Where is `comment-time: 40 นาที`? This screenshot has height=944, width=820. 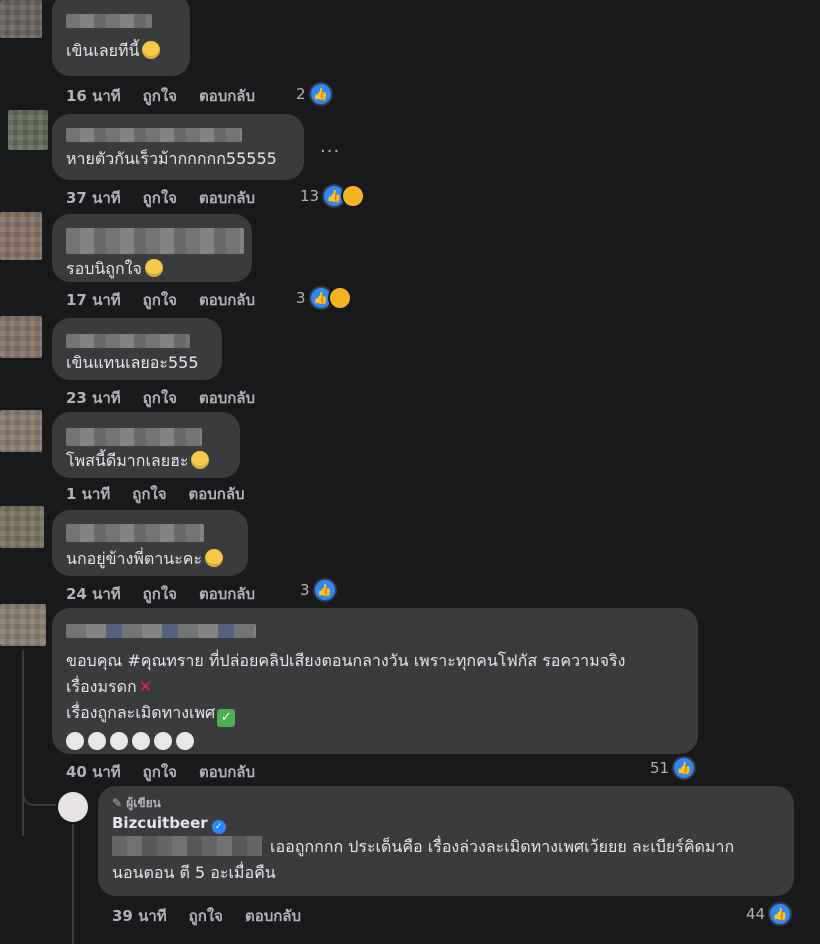 comment-time: 40 นาที is located at coordinates (93, 772).